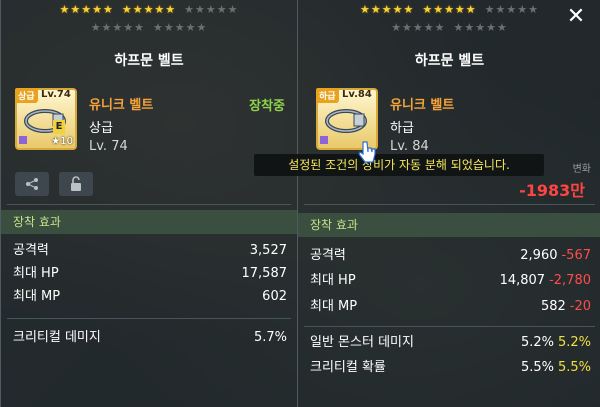 This screenshot has height=407, width=600. What do you see at coordinates (56, 94) in the screenshot?
I see `level-tag: Lv.74` at bounding box center [56, 94].